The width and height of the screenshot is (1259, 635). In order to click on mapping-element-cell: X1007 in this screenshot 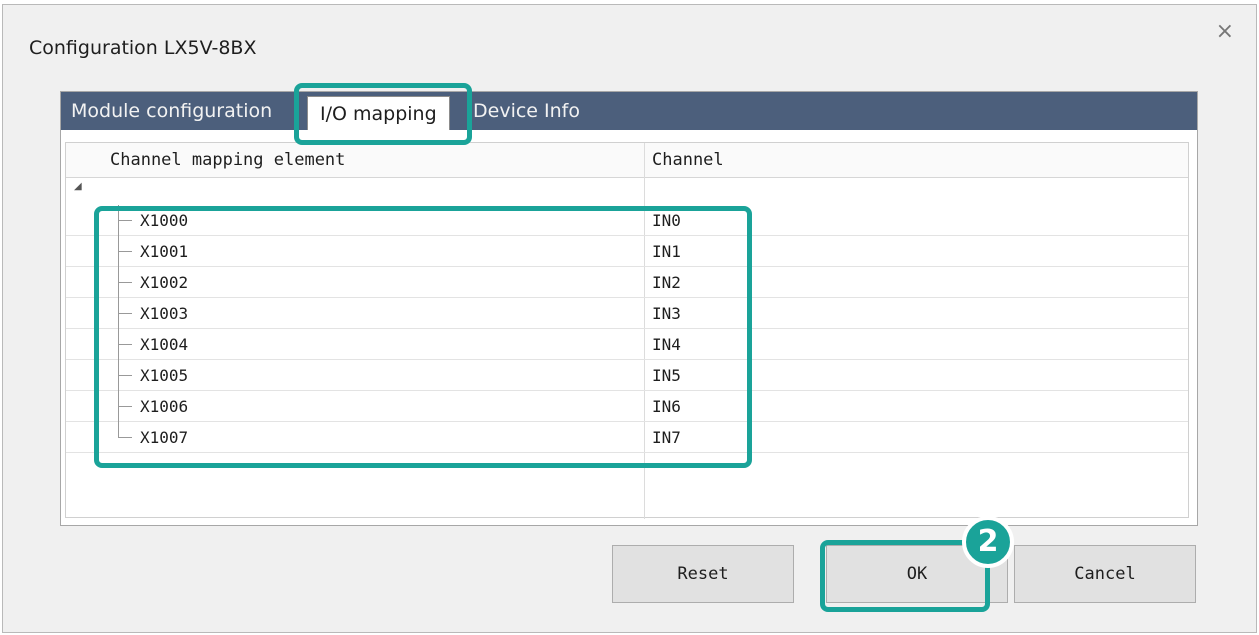, I will do `click(164, 437)`.